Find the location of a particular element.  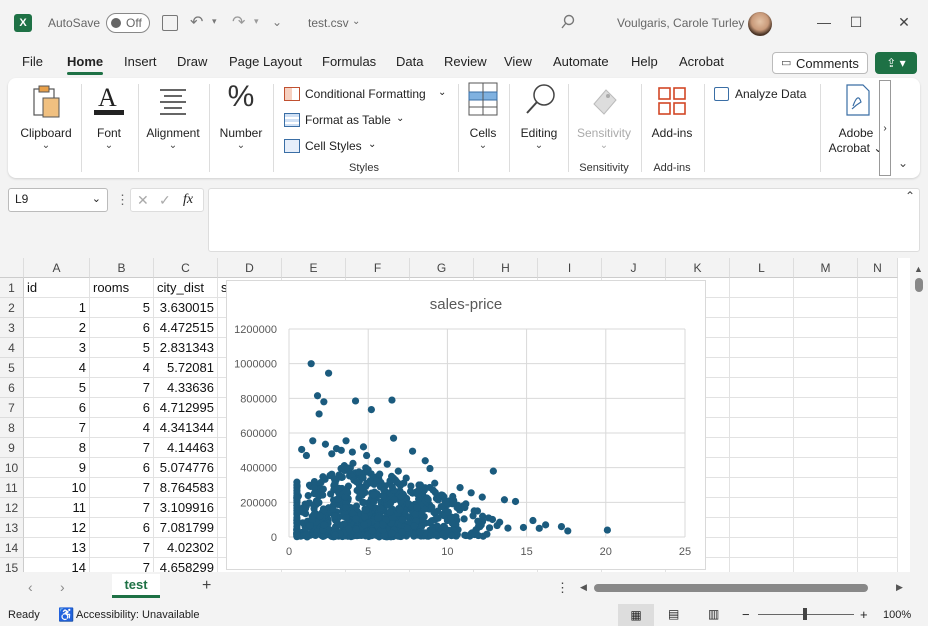

tab-acrobat: Acrobat is located at coordinates (701, 61).